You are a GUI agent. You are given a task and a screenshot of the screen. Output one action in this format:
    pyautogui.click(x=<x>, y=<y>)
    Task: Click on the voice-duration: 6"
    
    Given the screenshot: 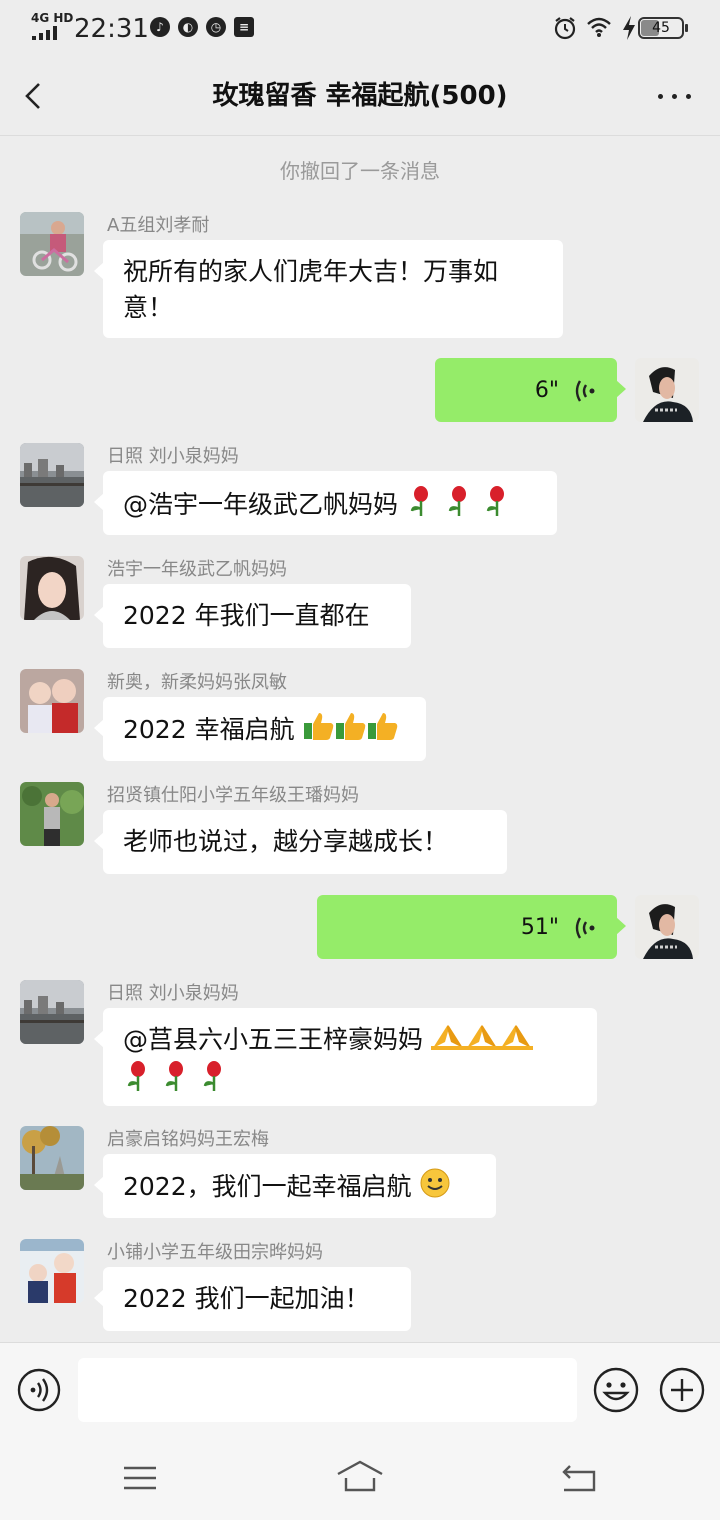 What is the action you would take?
    pyautogui.click(x=547, y=390)
    